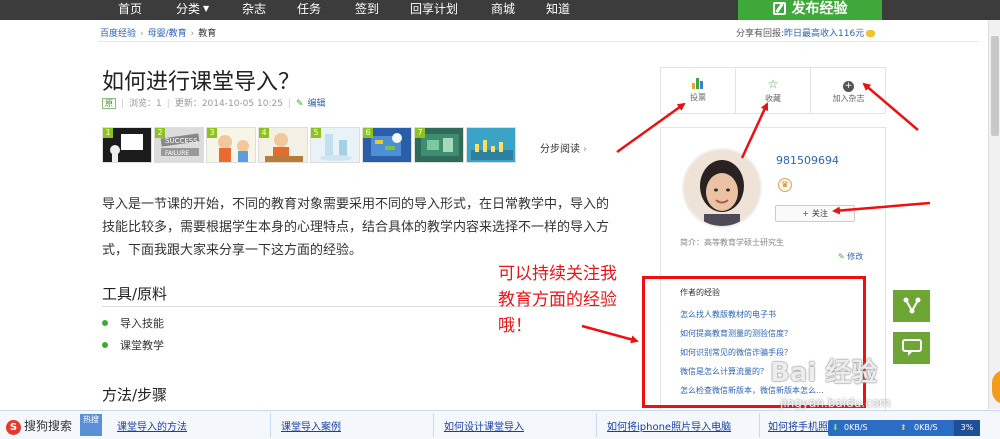 Image resolution: width=1000 pixels, height=439 pixels. I want to click on article-actions: 投票 ☆ 收藏 + 加入杂志, so click(773, 90).